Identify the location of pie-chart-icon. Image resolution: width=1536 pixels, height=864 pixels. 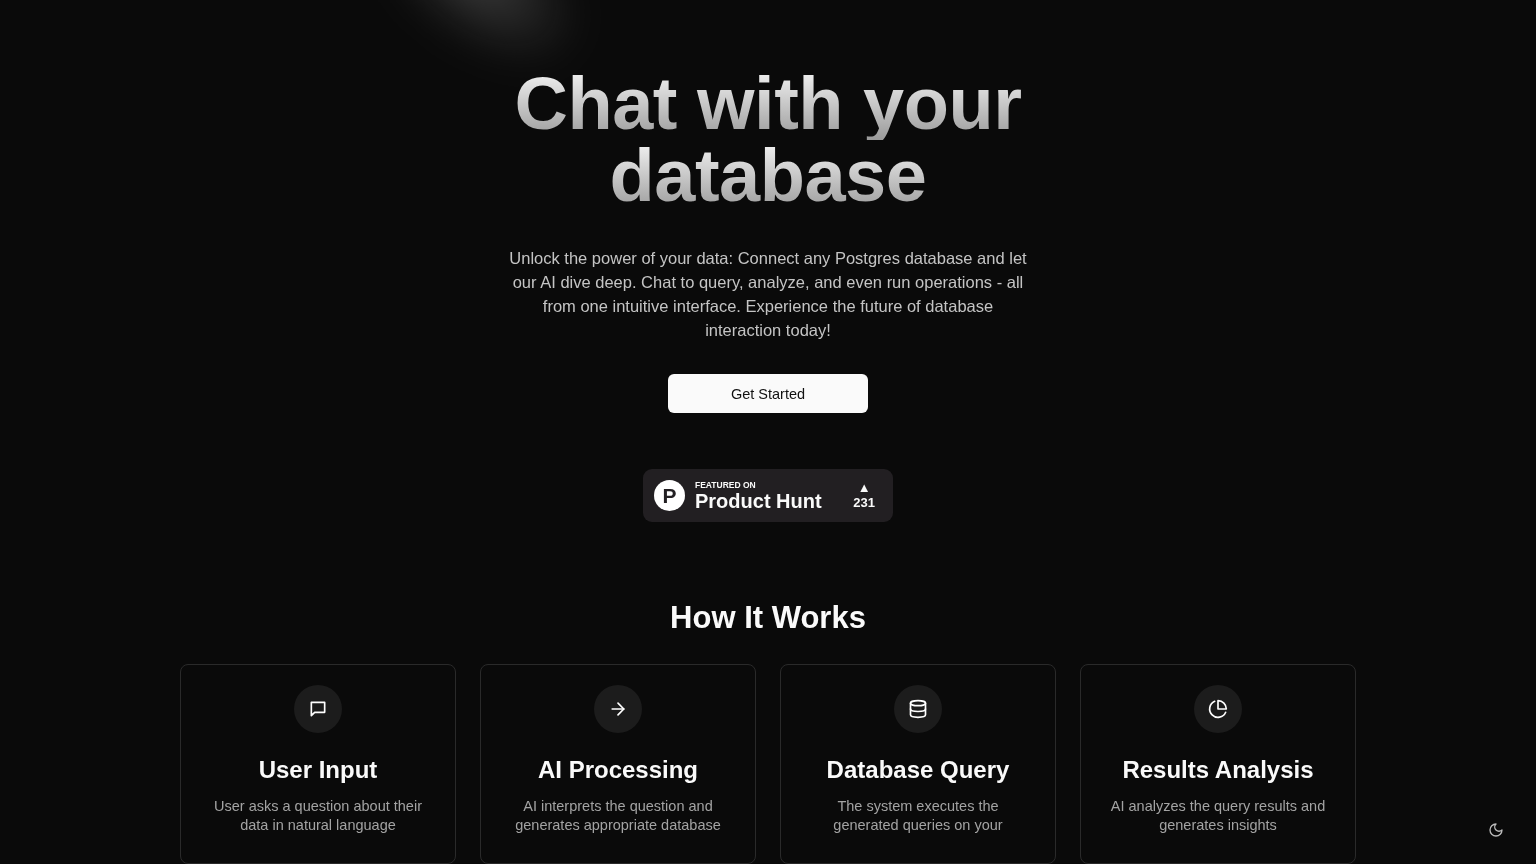
(1218, 709).